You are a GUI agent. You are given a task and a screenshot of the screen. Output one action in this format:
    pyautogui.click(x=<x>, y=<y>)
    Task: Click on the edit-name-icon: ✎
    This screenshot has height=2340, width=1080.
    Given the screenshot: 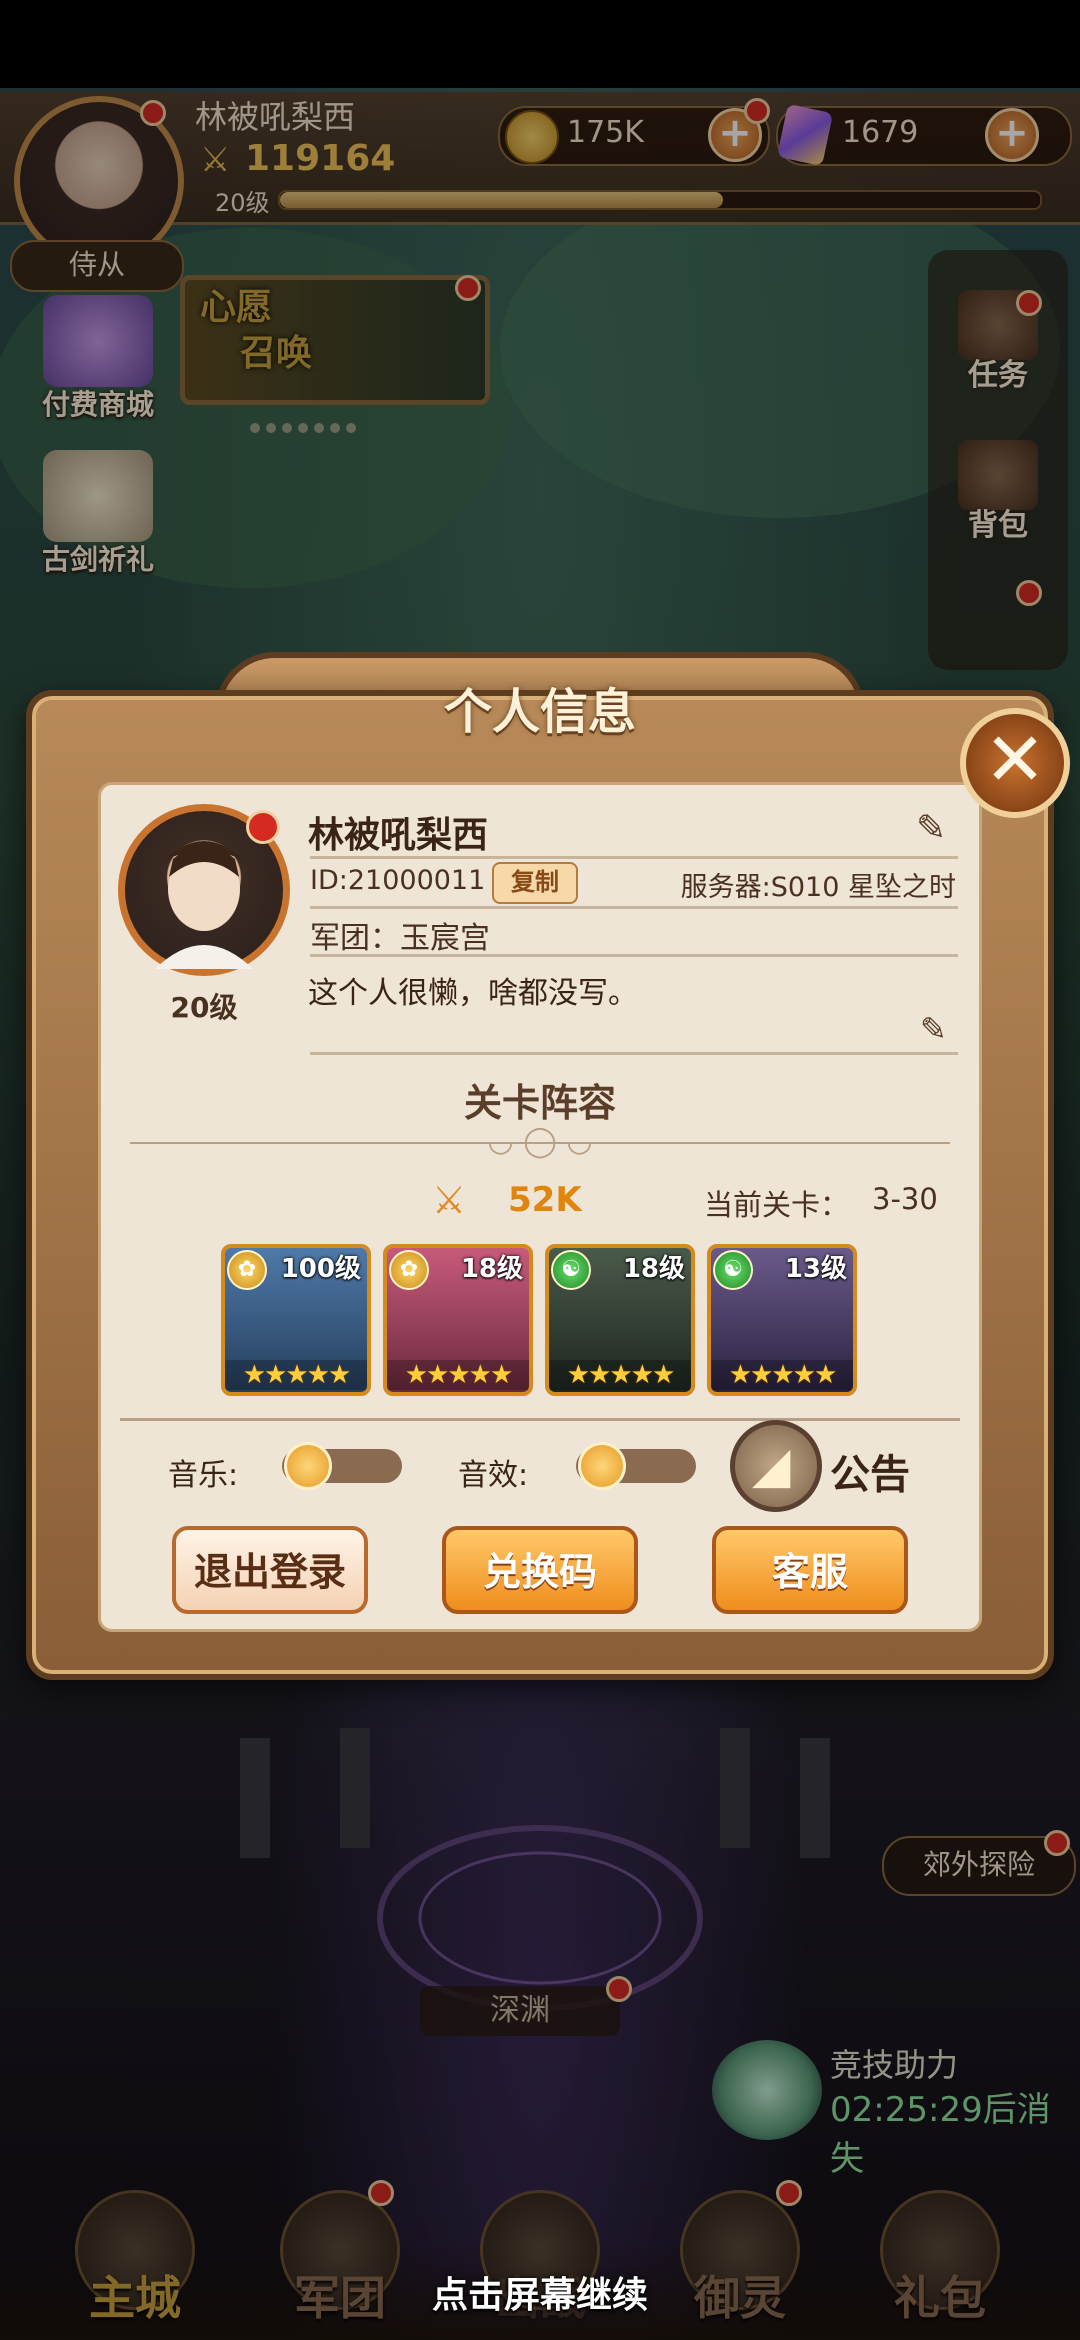 What is the action you would take?
    pyautogui.click(x=931, y=828)
    